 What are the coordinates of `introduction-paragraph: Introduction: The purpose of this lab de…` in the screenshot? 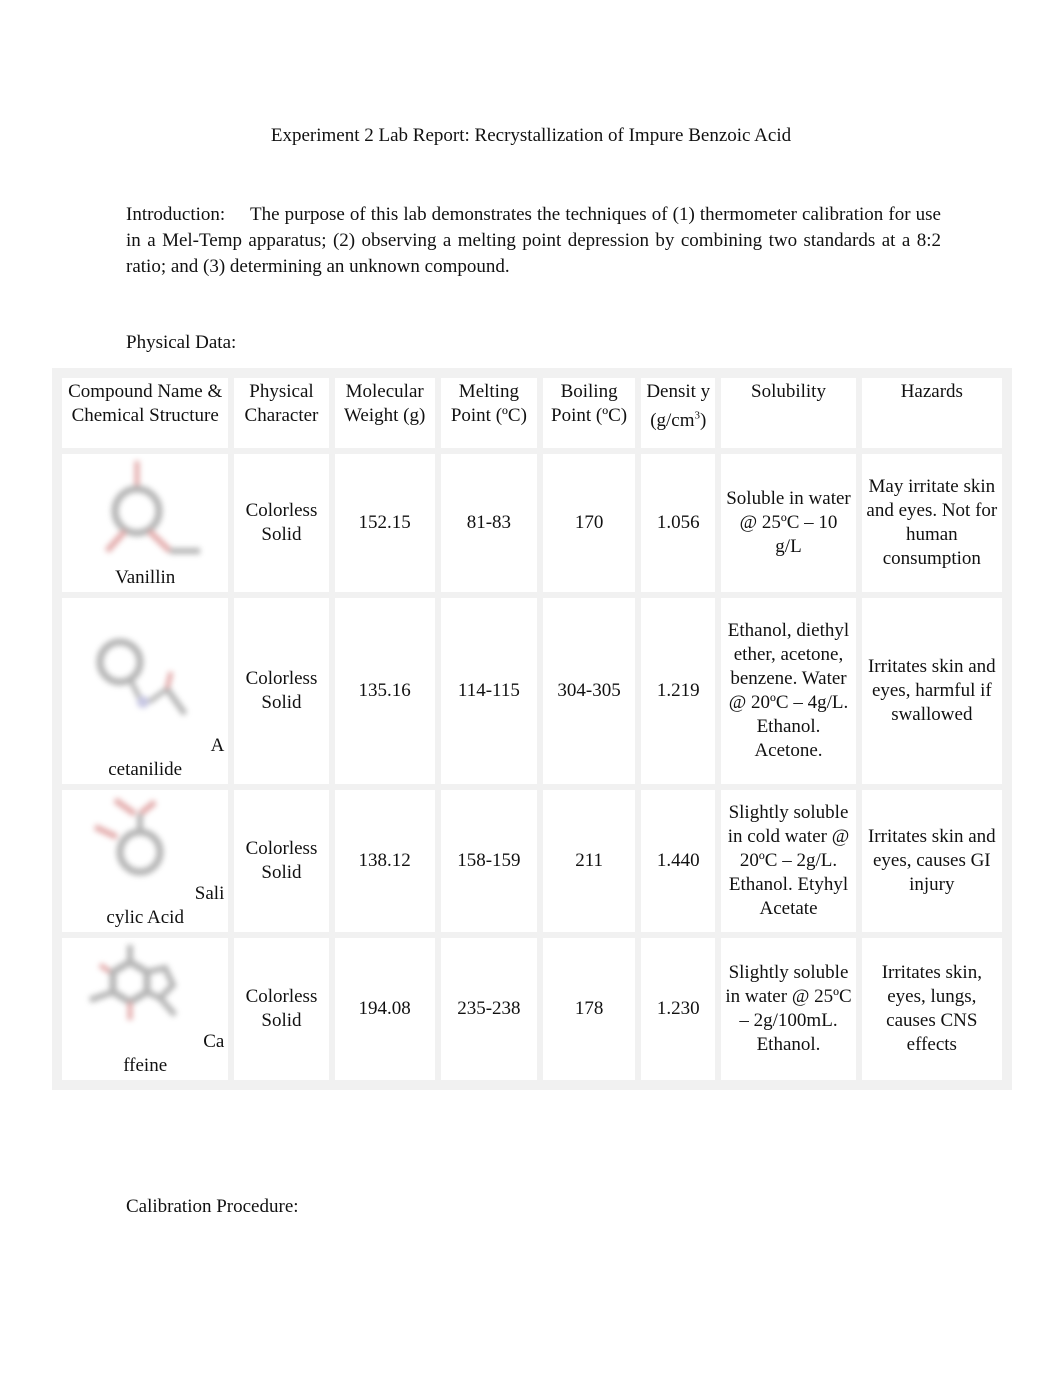 It's located at (533, 241).